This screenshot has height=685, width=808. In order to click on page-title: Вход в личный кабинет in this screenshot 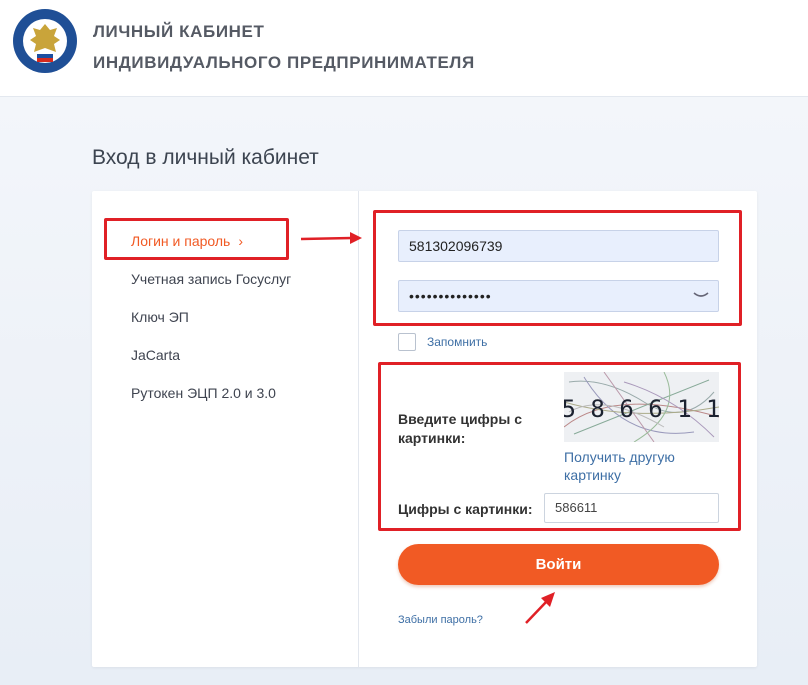, I will do `click(205, 157)`.